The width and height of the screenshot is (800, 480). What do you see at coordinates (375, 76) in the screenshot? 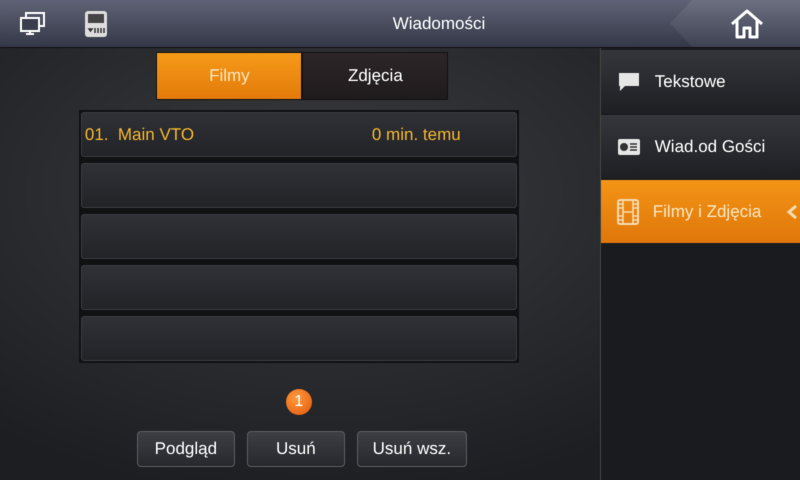
I see `tab: Zdjęcia` at bounding box center [375, 76].